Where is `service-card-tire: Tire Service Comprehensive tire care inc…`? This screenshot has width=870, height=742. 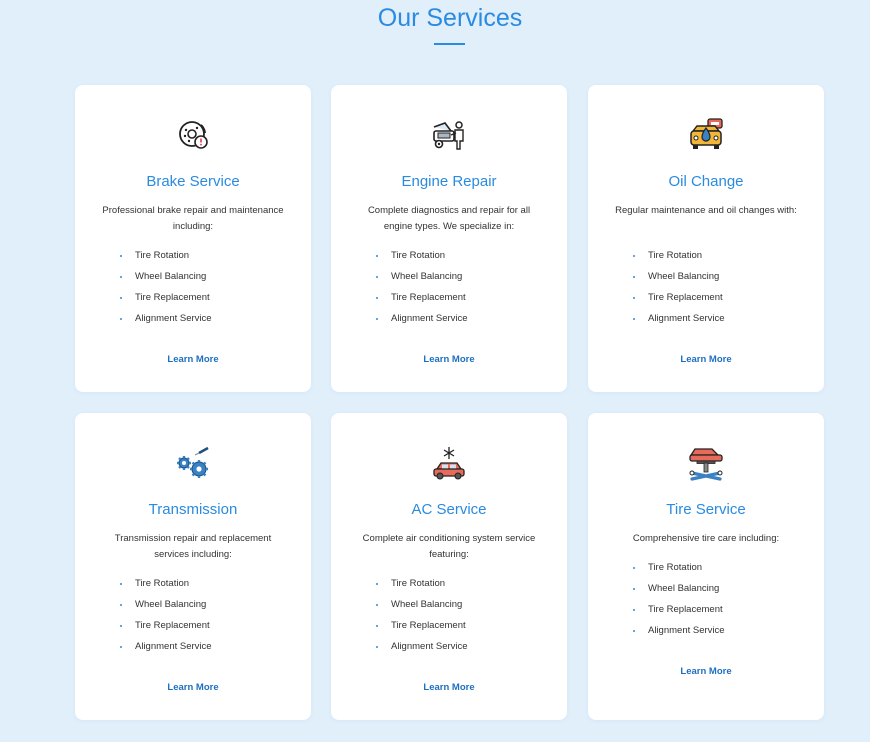
service-card-tire: Tire Service Comprehensive tire care inc… is located at coordinates (706, 566).